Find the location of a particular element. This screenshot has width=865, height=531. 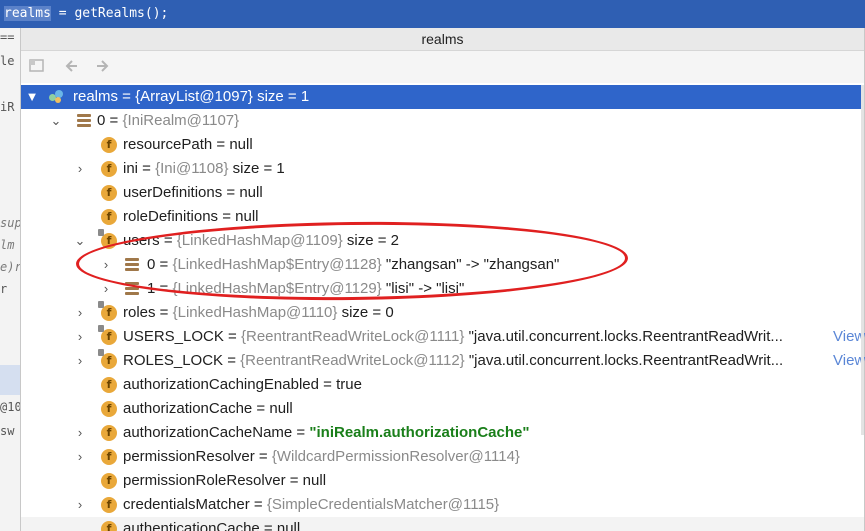

tree-row-field: f permissionRoleResolver = null is located at coordinates (442, 481).